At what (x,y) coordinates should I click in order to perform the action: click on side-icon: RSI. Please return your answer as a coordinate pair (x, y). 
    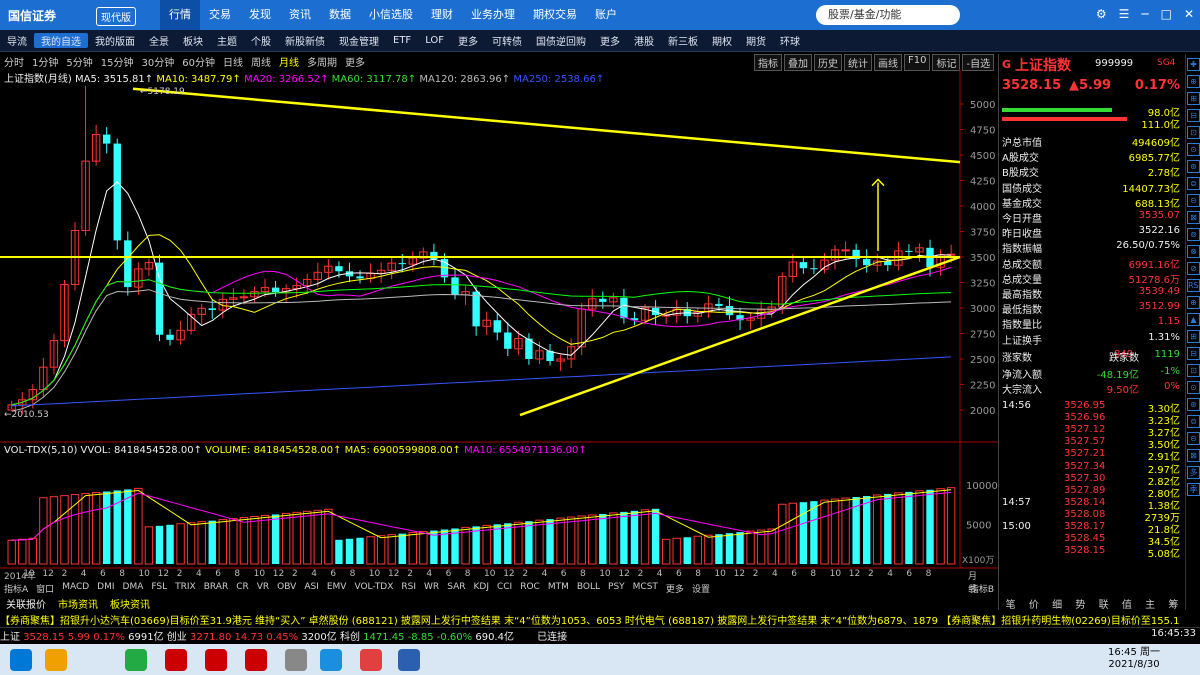
    Looking at the image, I should click on (1193, 285).